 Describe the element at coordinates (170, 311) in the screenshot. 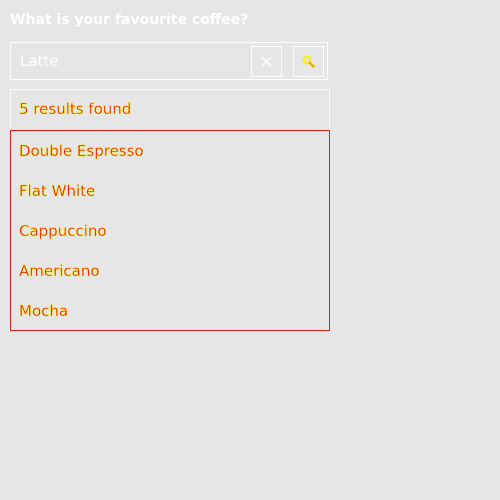

I see `list-item: Mocha` at that location.